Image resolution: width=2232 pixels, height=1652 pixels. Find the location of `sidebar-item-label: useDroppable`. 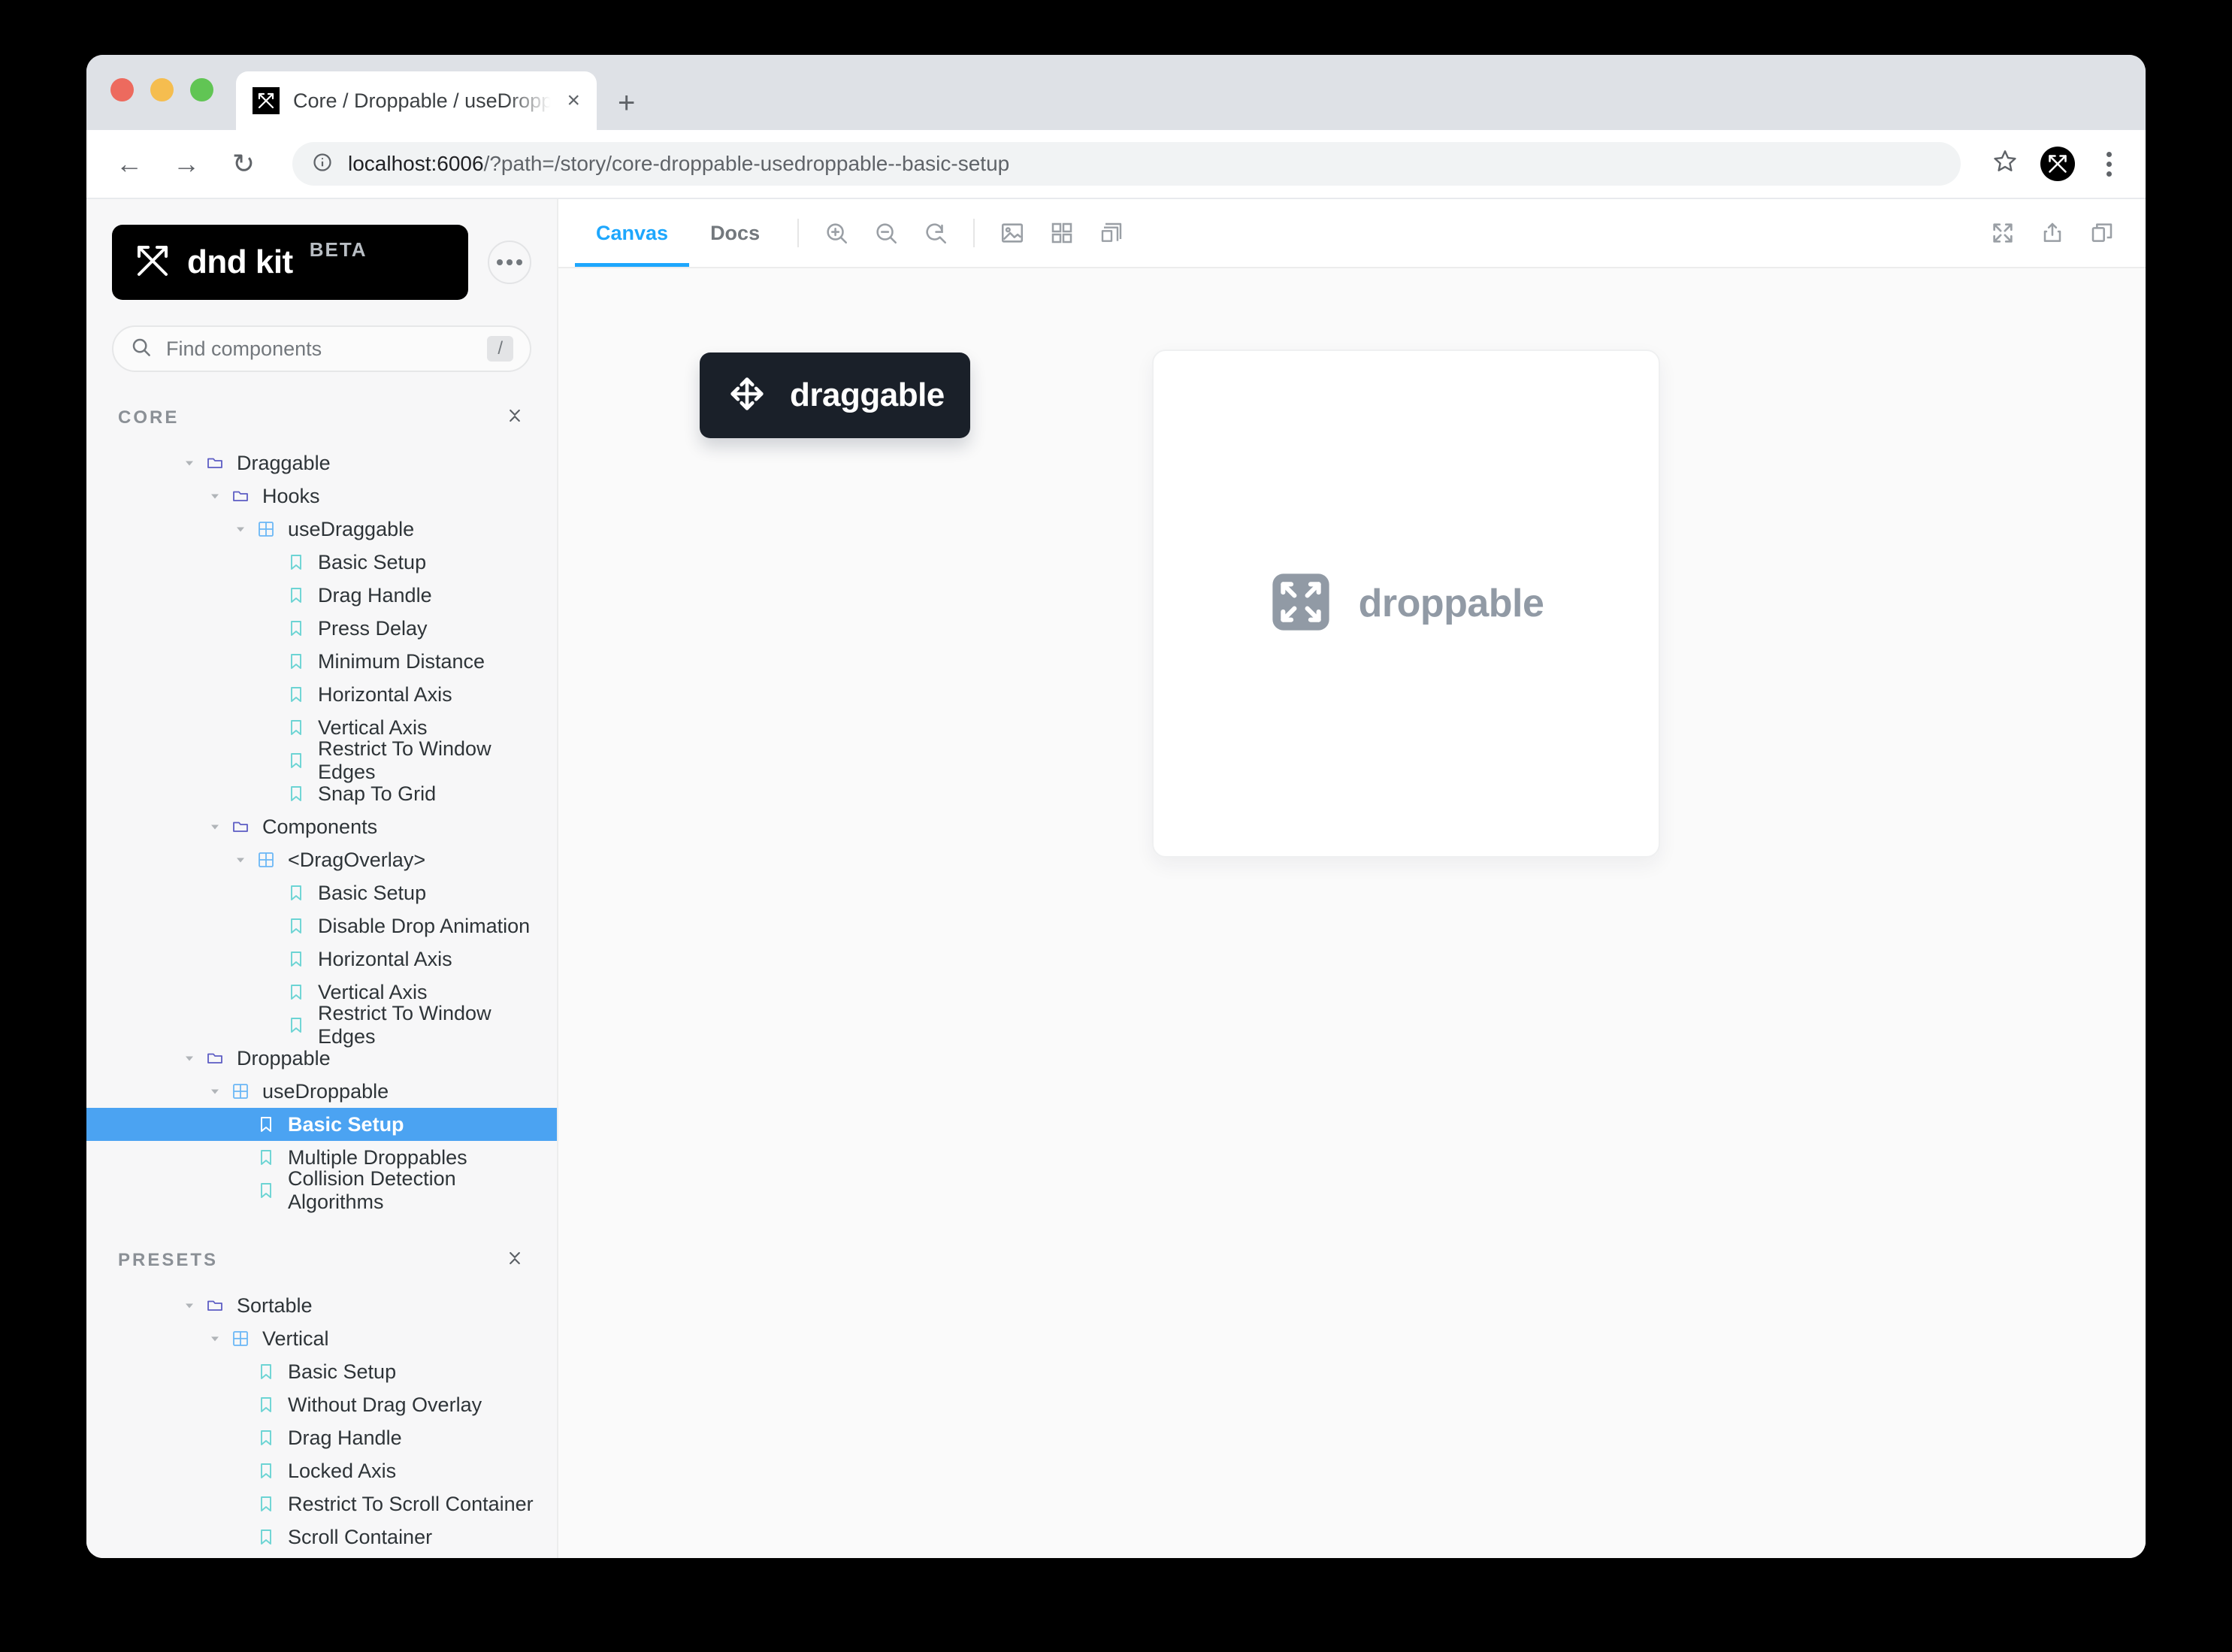

sidebar-item-label: useDroppable is located at coordinates (325, 1091).